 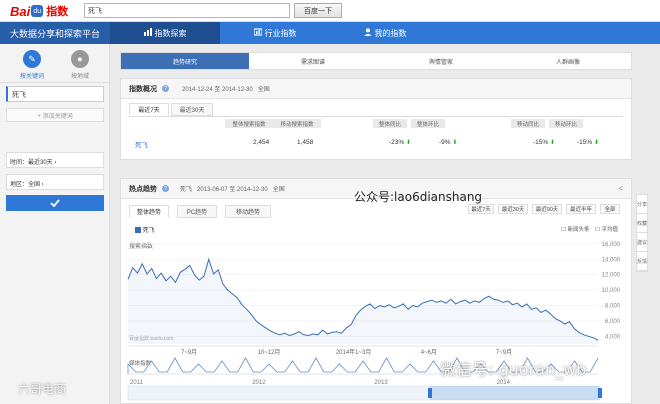 What do you see at coordinates (611, 276) in the screenshot?
I see `y-tick-label: 12,000` at bounding box center [611, 276].